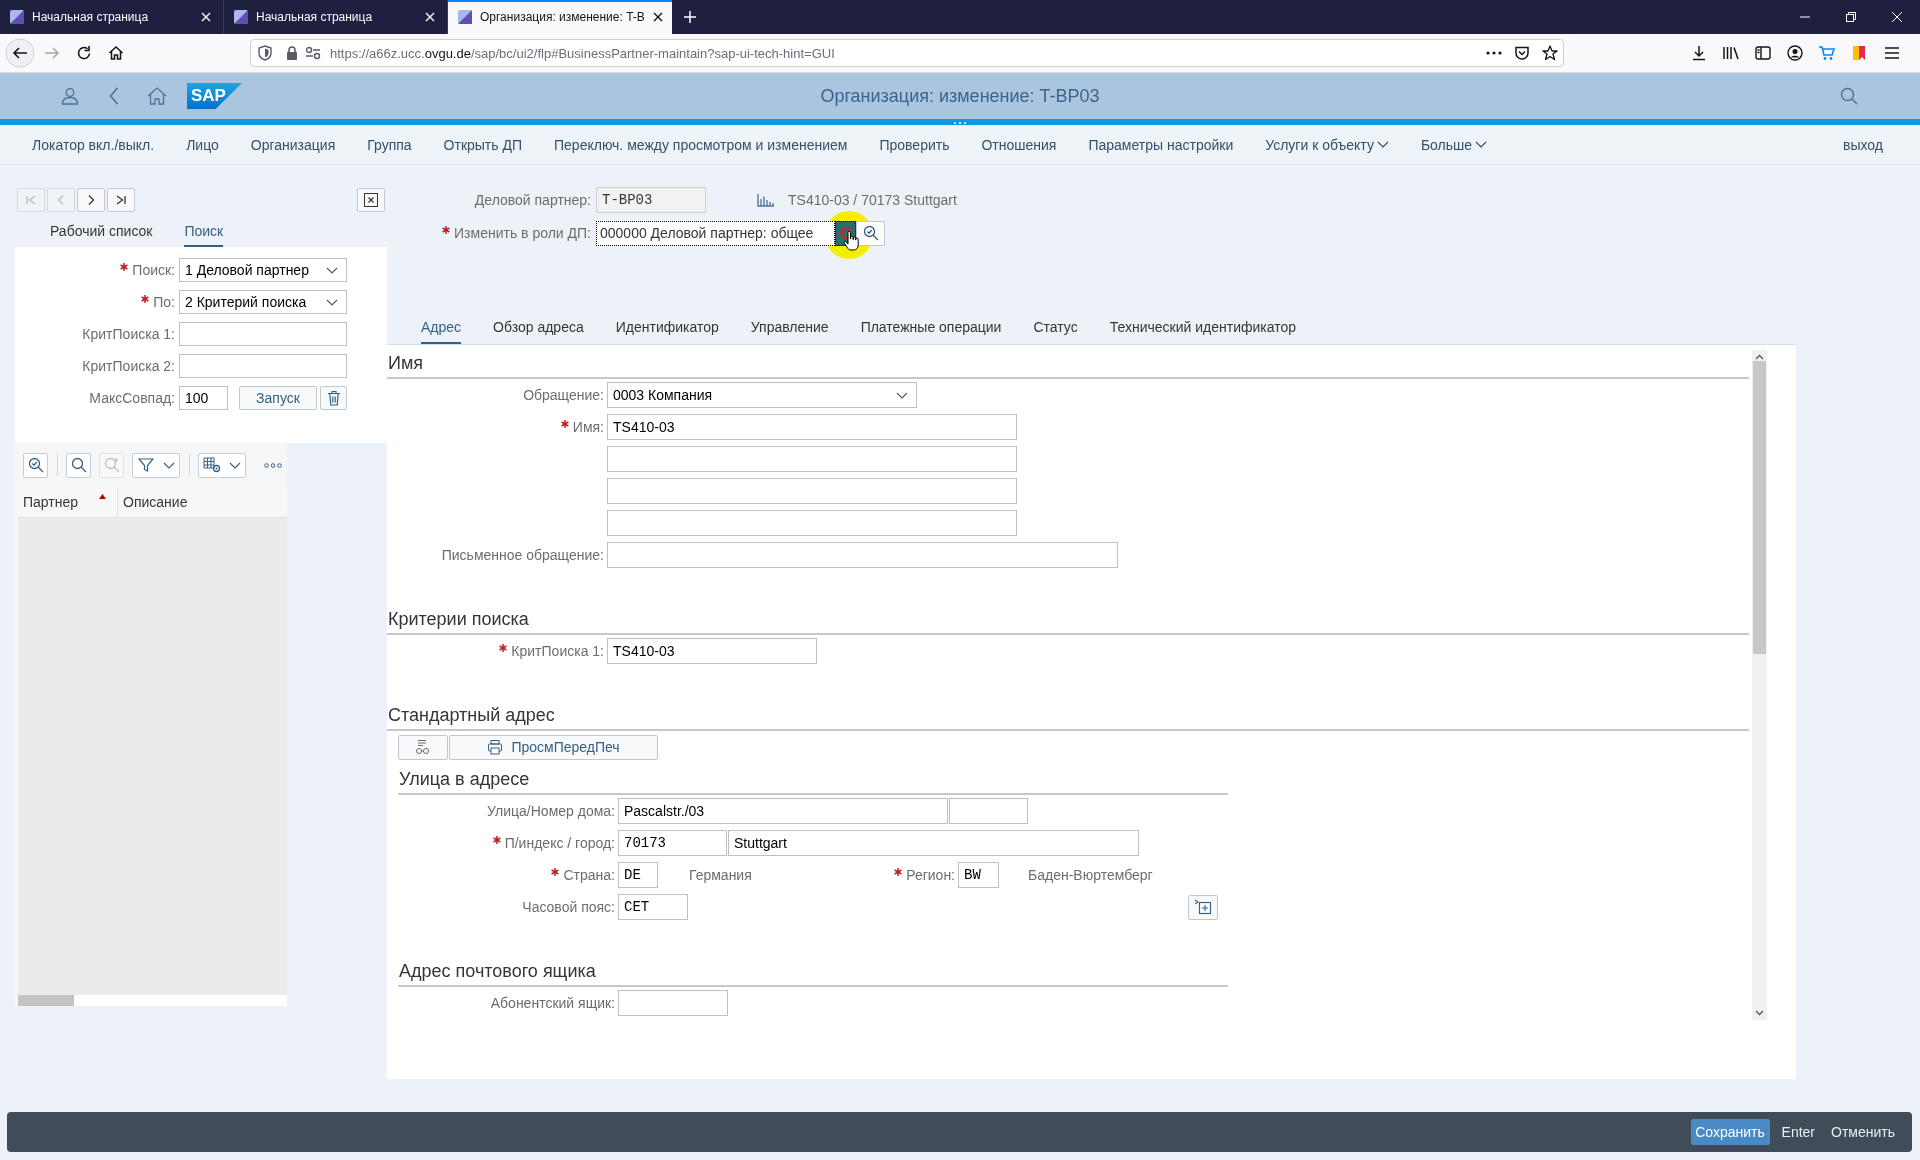 The height and width of the screenshot is (1160, 1920). What do you see at coordinates (914, 144) in the screenshot?
I see `menu-item: Проверить` at bounding box center [914, 144].